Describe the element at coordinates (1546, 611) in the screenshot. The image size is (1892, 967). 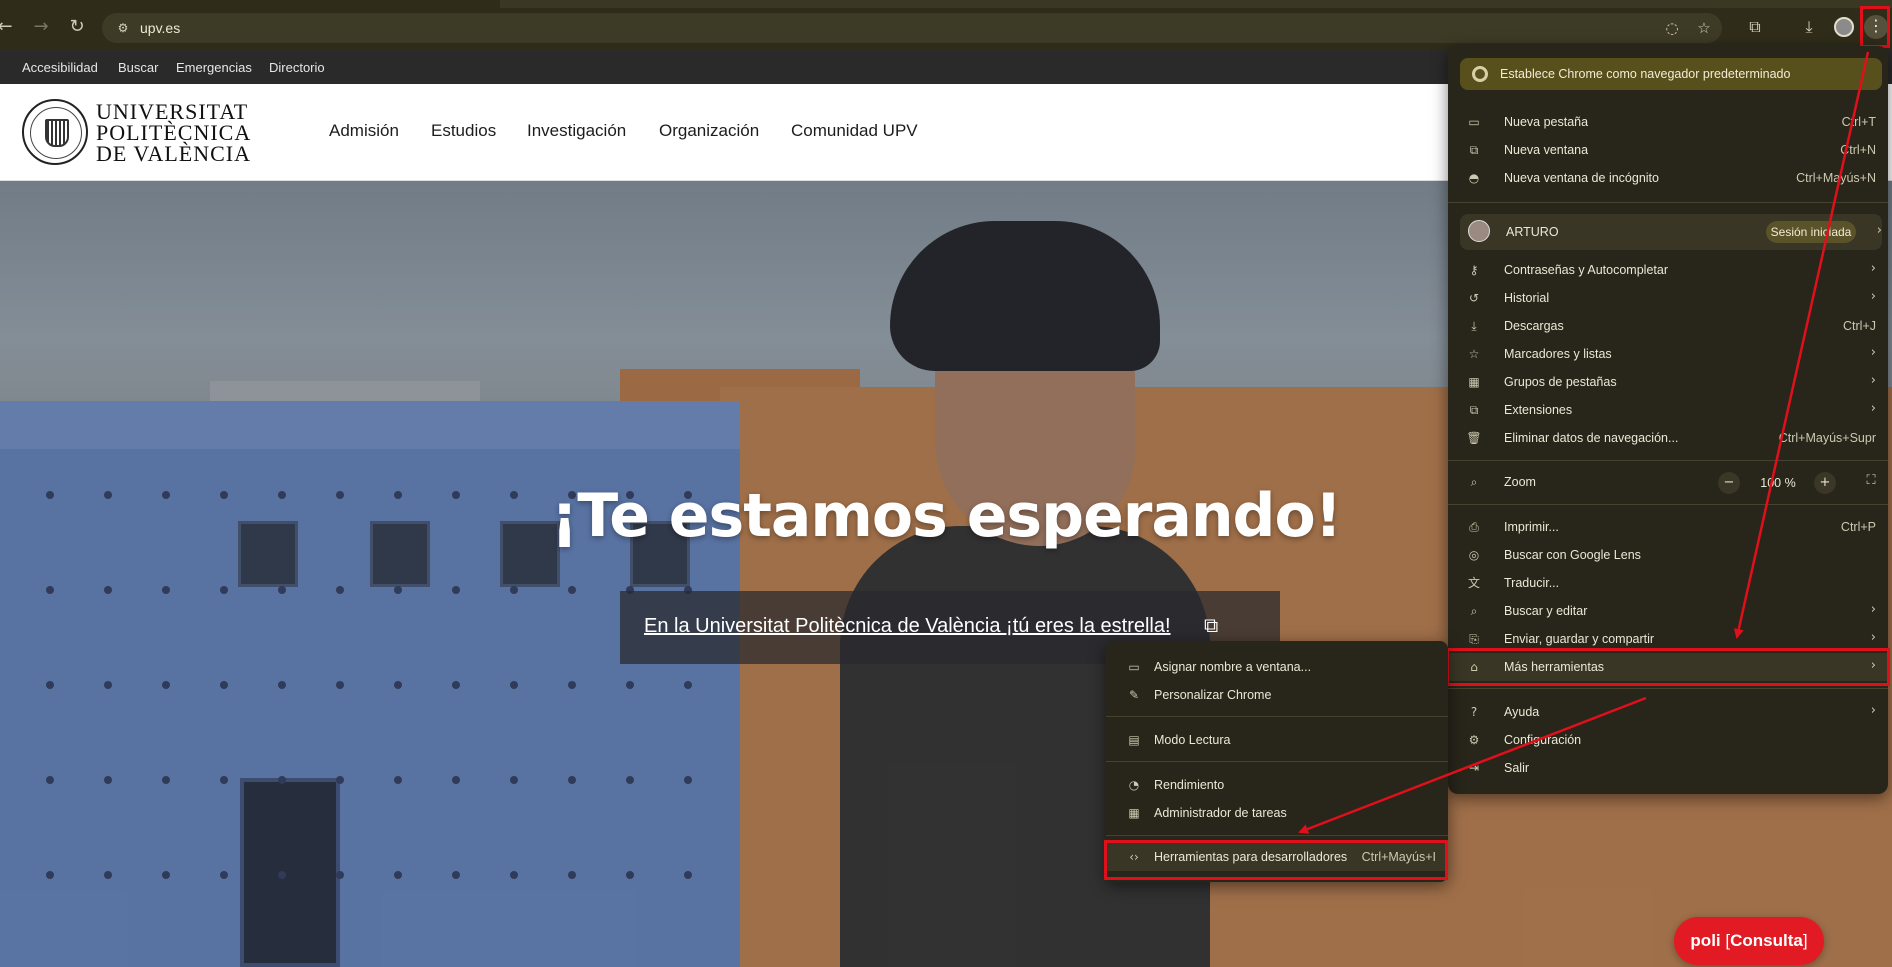
I see `menu-item-label: Buscar y editar` at that location.